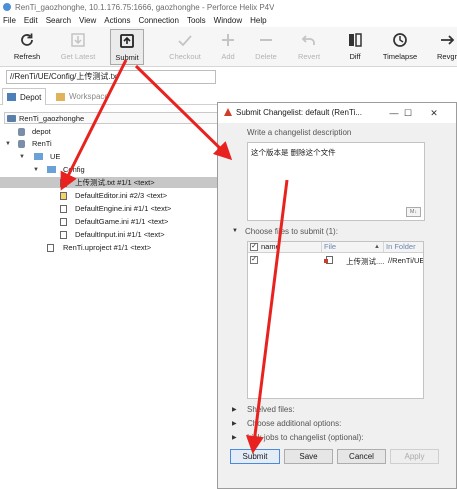 The image size is (457, 489). Describe the element at coordinates (87, 20) in the screenshot. I see `menu-view: View` at that location.